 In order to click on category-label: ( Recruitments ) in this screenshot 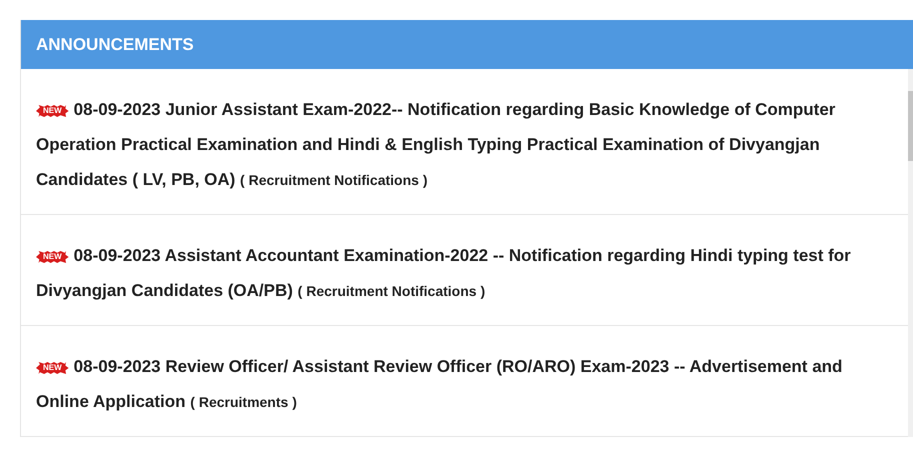, I will do `click(243, 402)`.